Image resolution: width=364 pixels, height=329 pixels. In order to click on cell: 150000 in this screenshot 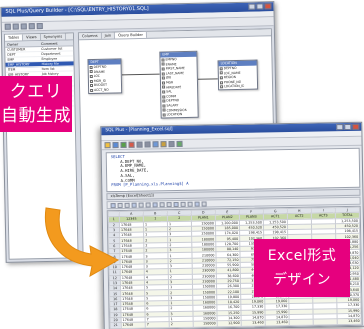, I will do `click(205, 324)`.